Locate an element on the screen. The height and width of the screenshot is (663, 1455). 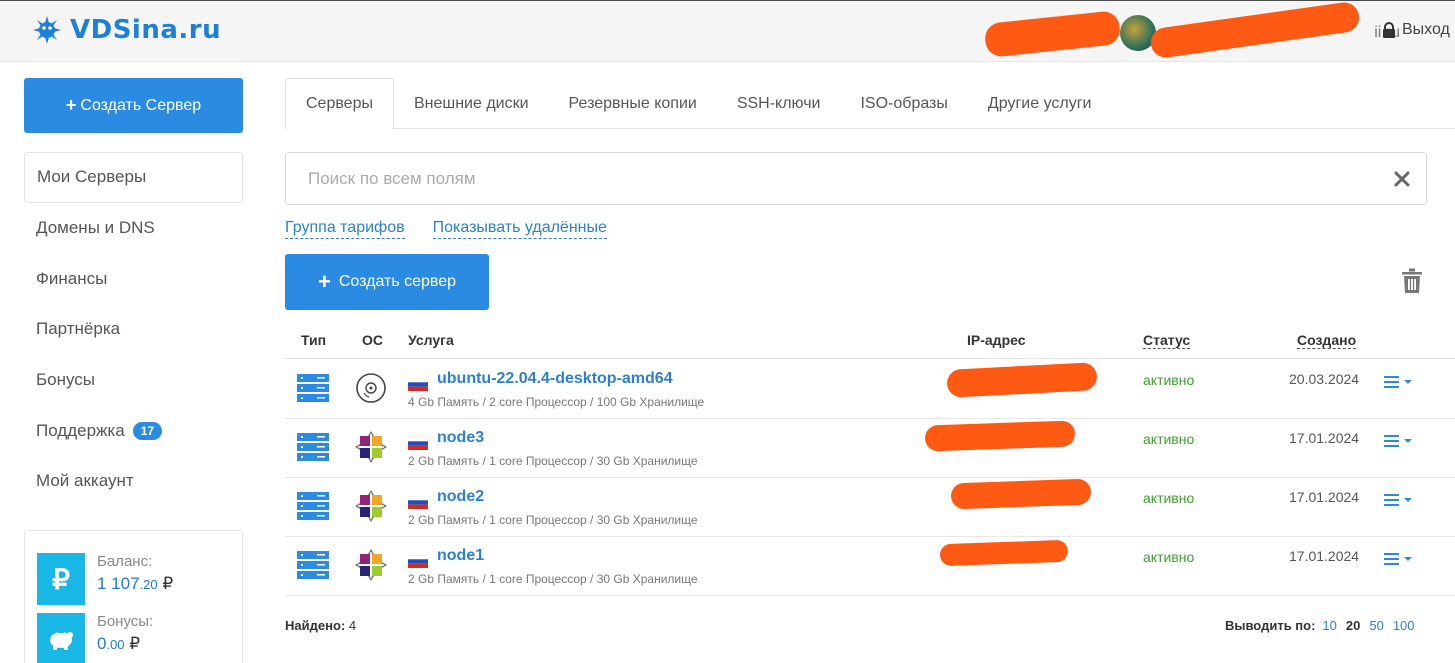
sidebar-item-my-servers: Мои Серверы is located at coordinates (133, 177).